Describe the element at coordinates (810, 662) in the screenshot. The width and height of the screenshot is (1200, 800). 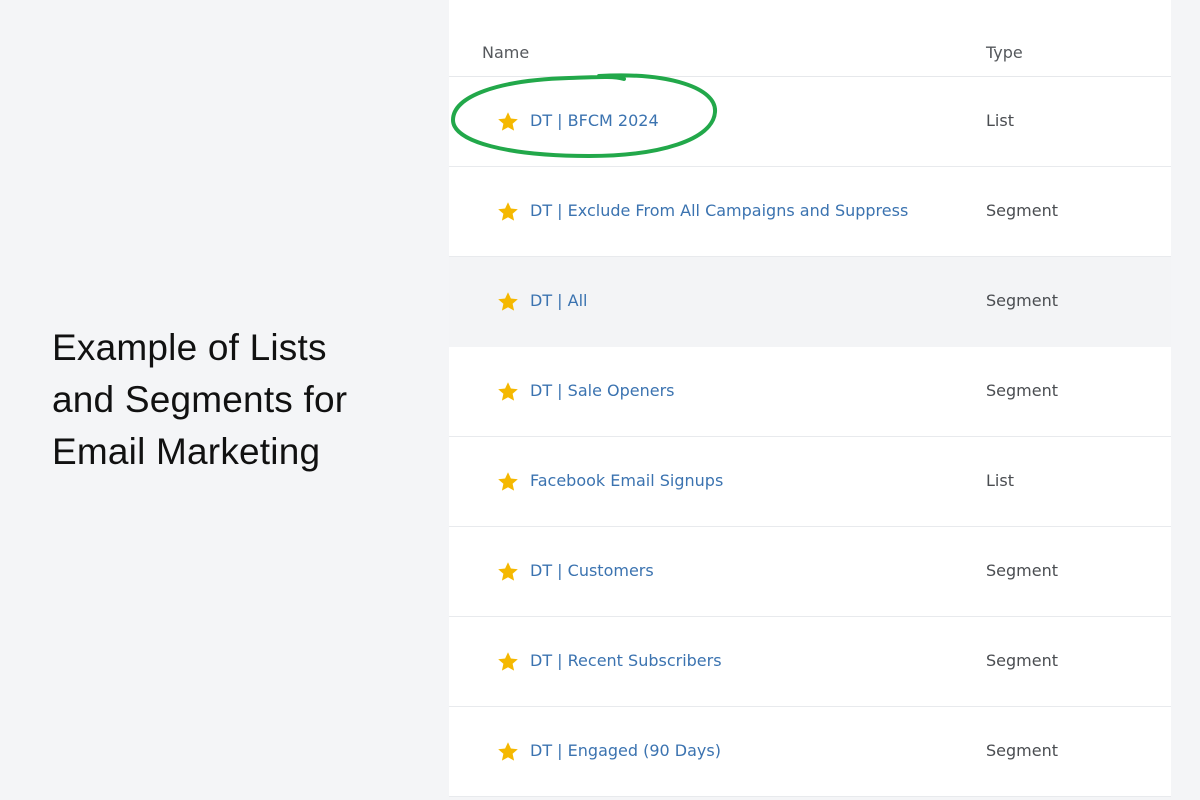
I see `table-row: DT | Recent Subscribers Segment` at that location.